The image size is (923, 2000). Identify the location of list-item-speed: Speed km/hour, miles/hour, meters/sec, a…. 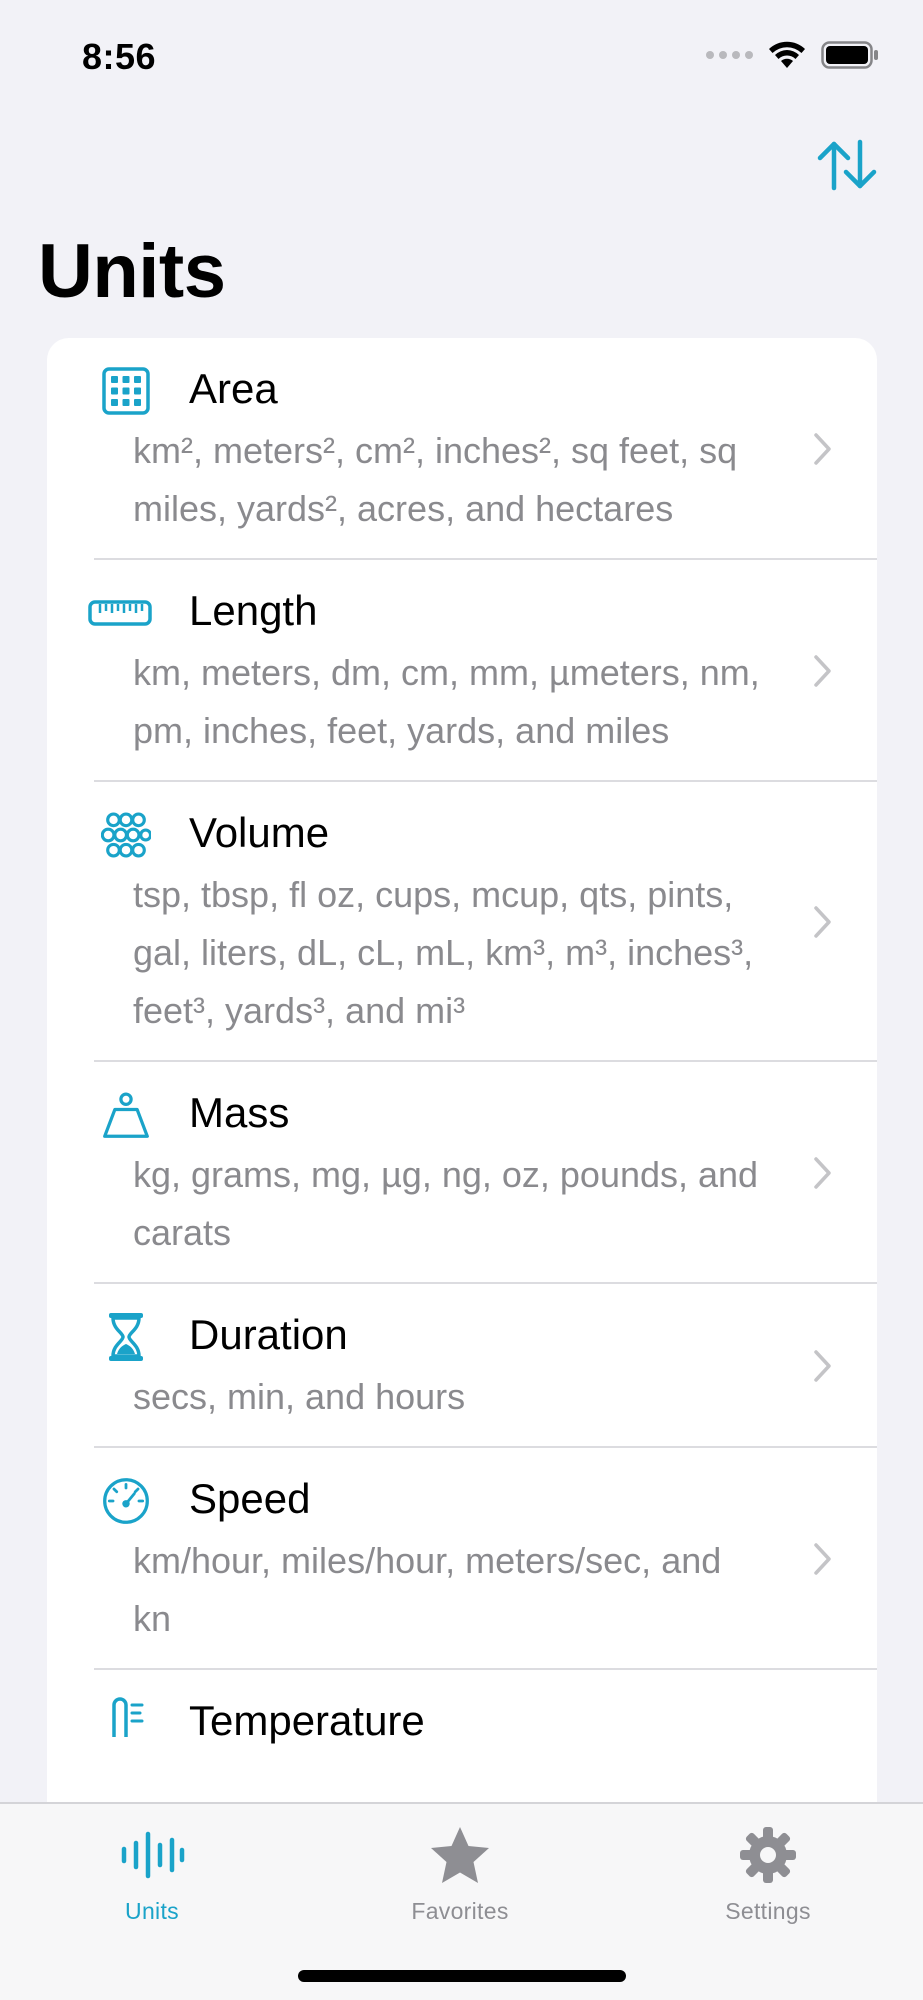
(462, 1559).